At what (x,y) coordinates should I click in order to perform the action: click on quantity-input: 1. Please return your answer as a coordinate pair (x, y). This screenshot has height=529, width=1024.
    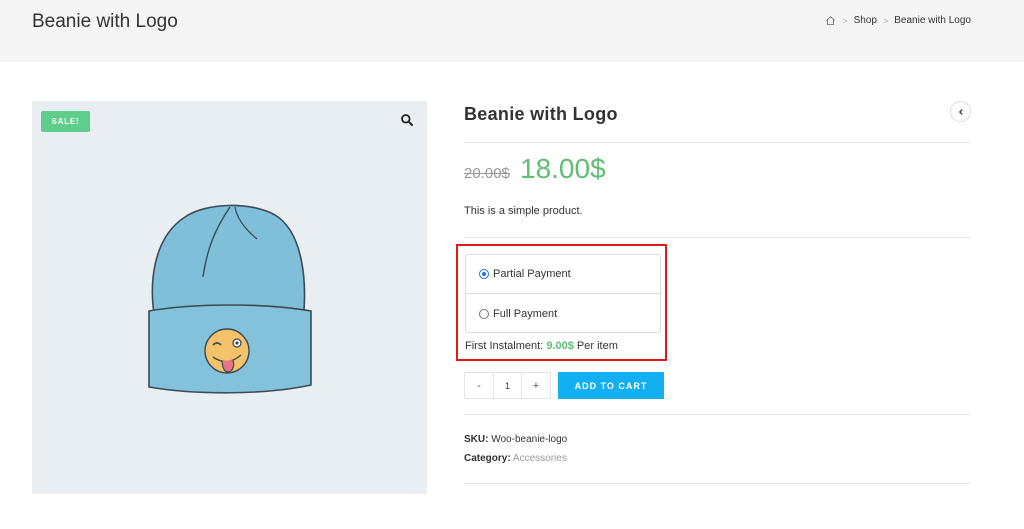
    Looking at the image, I should click on (507, 385).